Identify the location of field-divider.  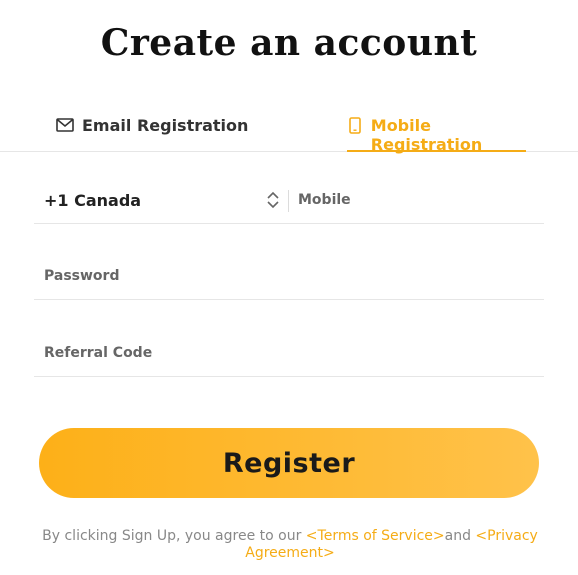
(288, 201).